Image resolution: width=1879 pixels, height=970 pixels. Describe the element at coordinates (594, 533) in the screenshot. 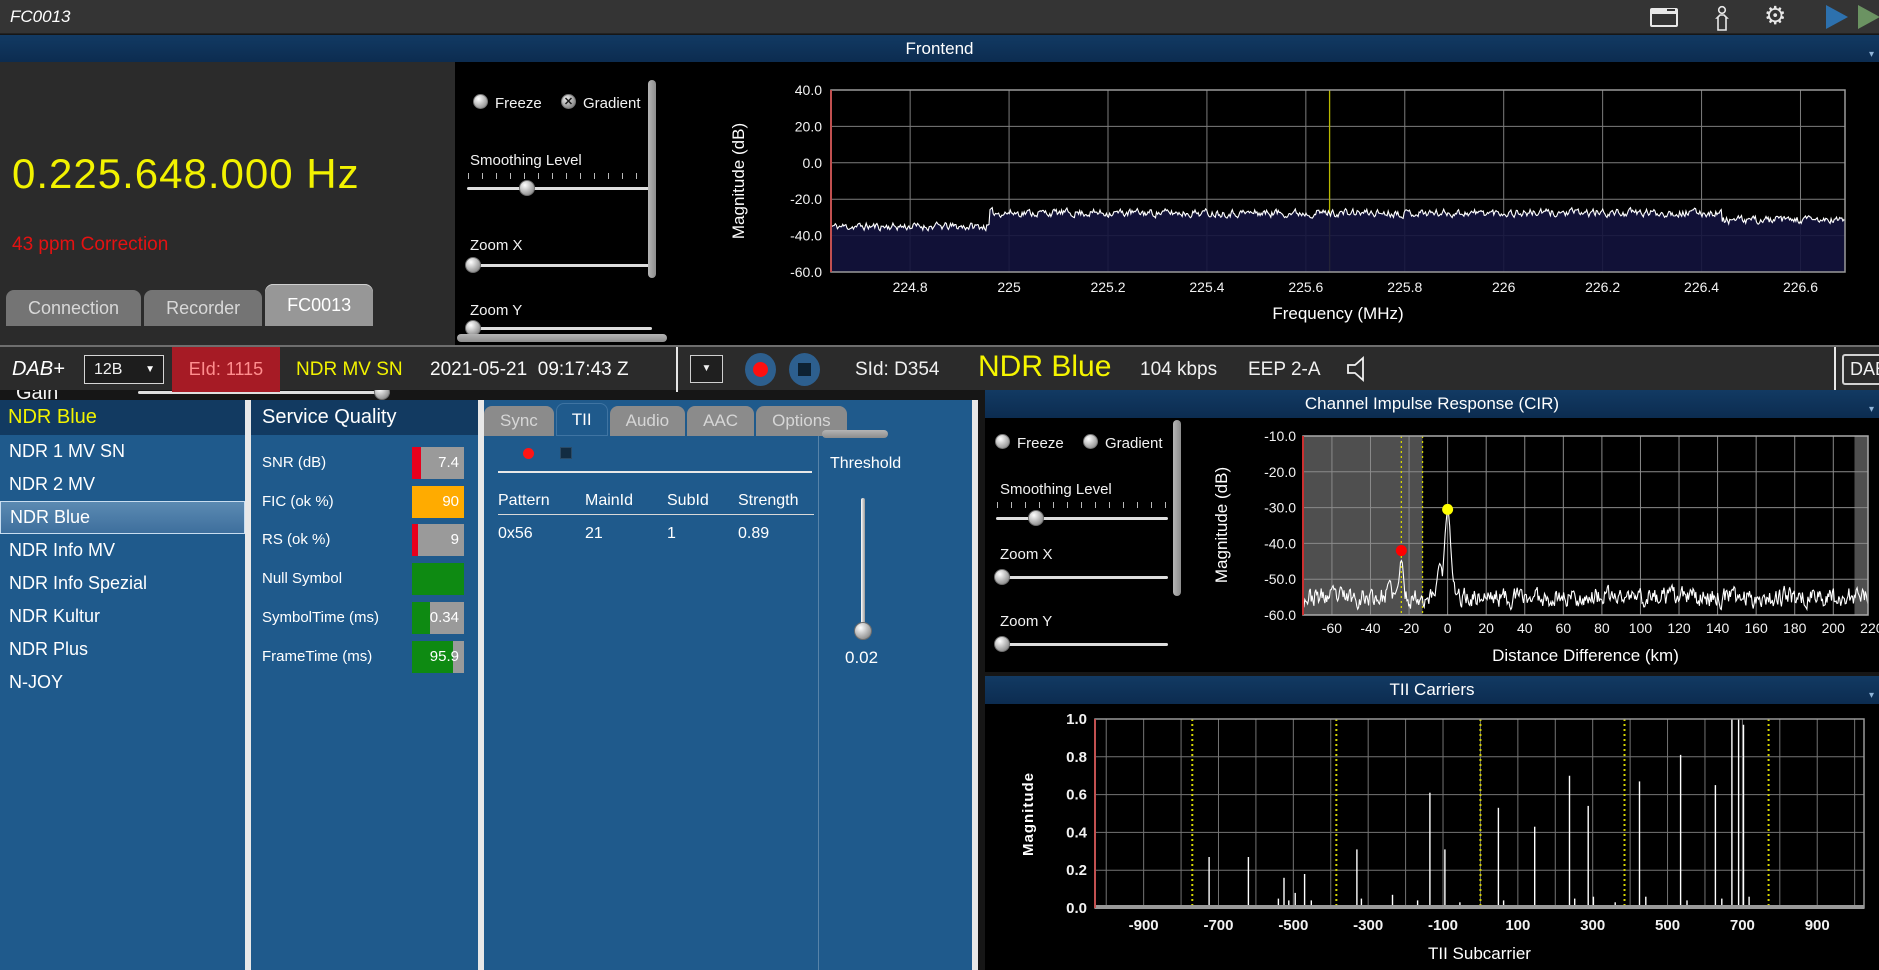

I see `table-cell: 21` at that location.